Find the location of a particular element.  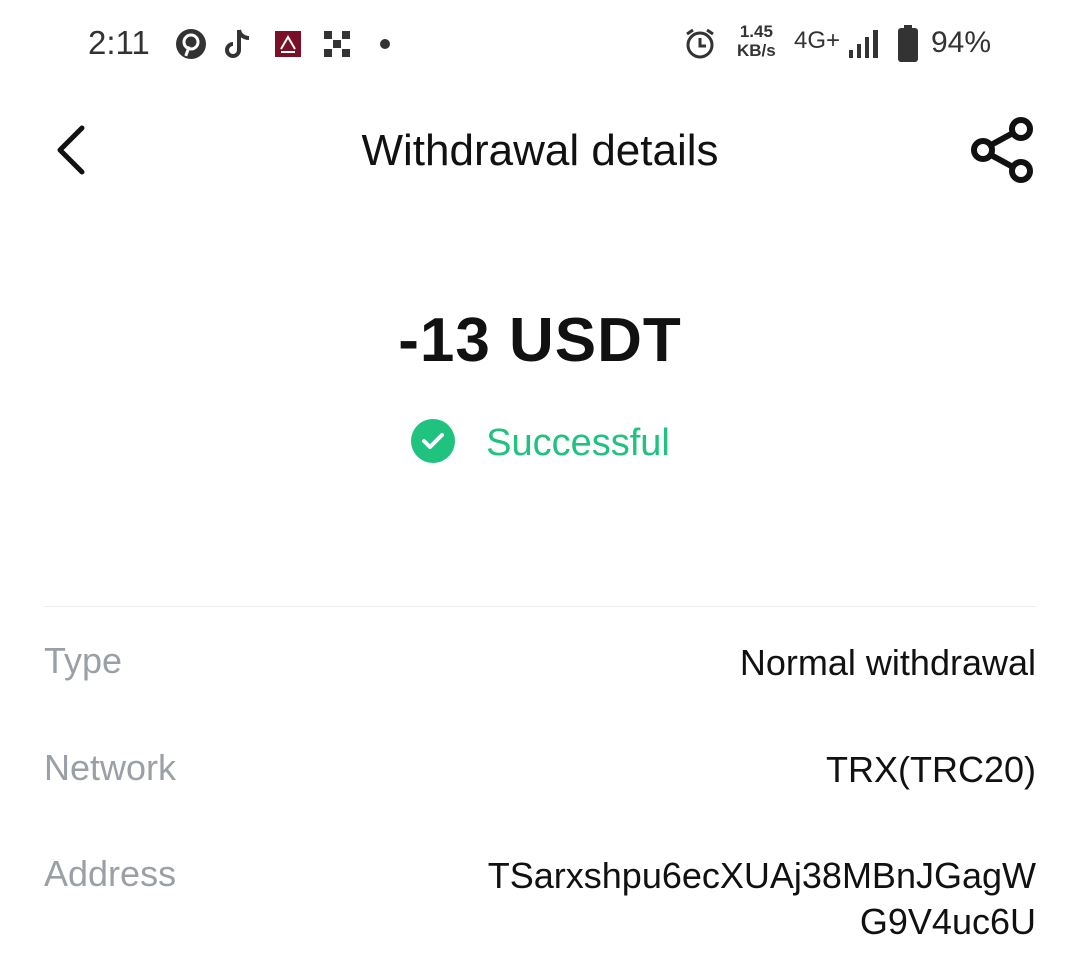

status-bar: 2:11 1.45 KB/s 4G+ 94% is located at coordinates (540, 45).